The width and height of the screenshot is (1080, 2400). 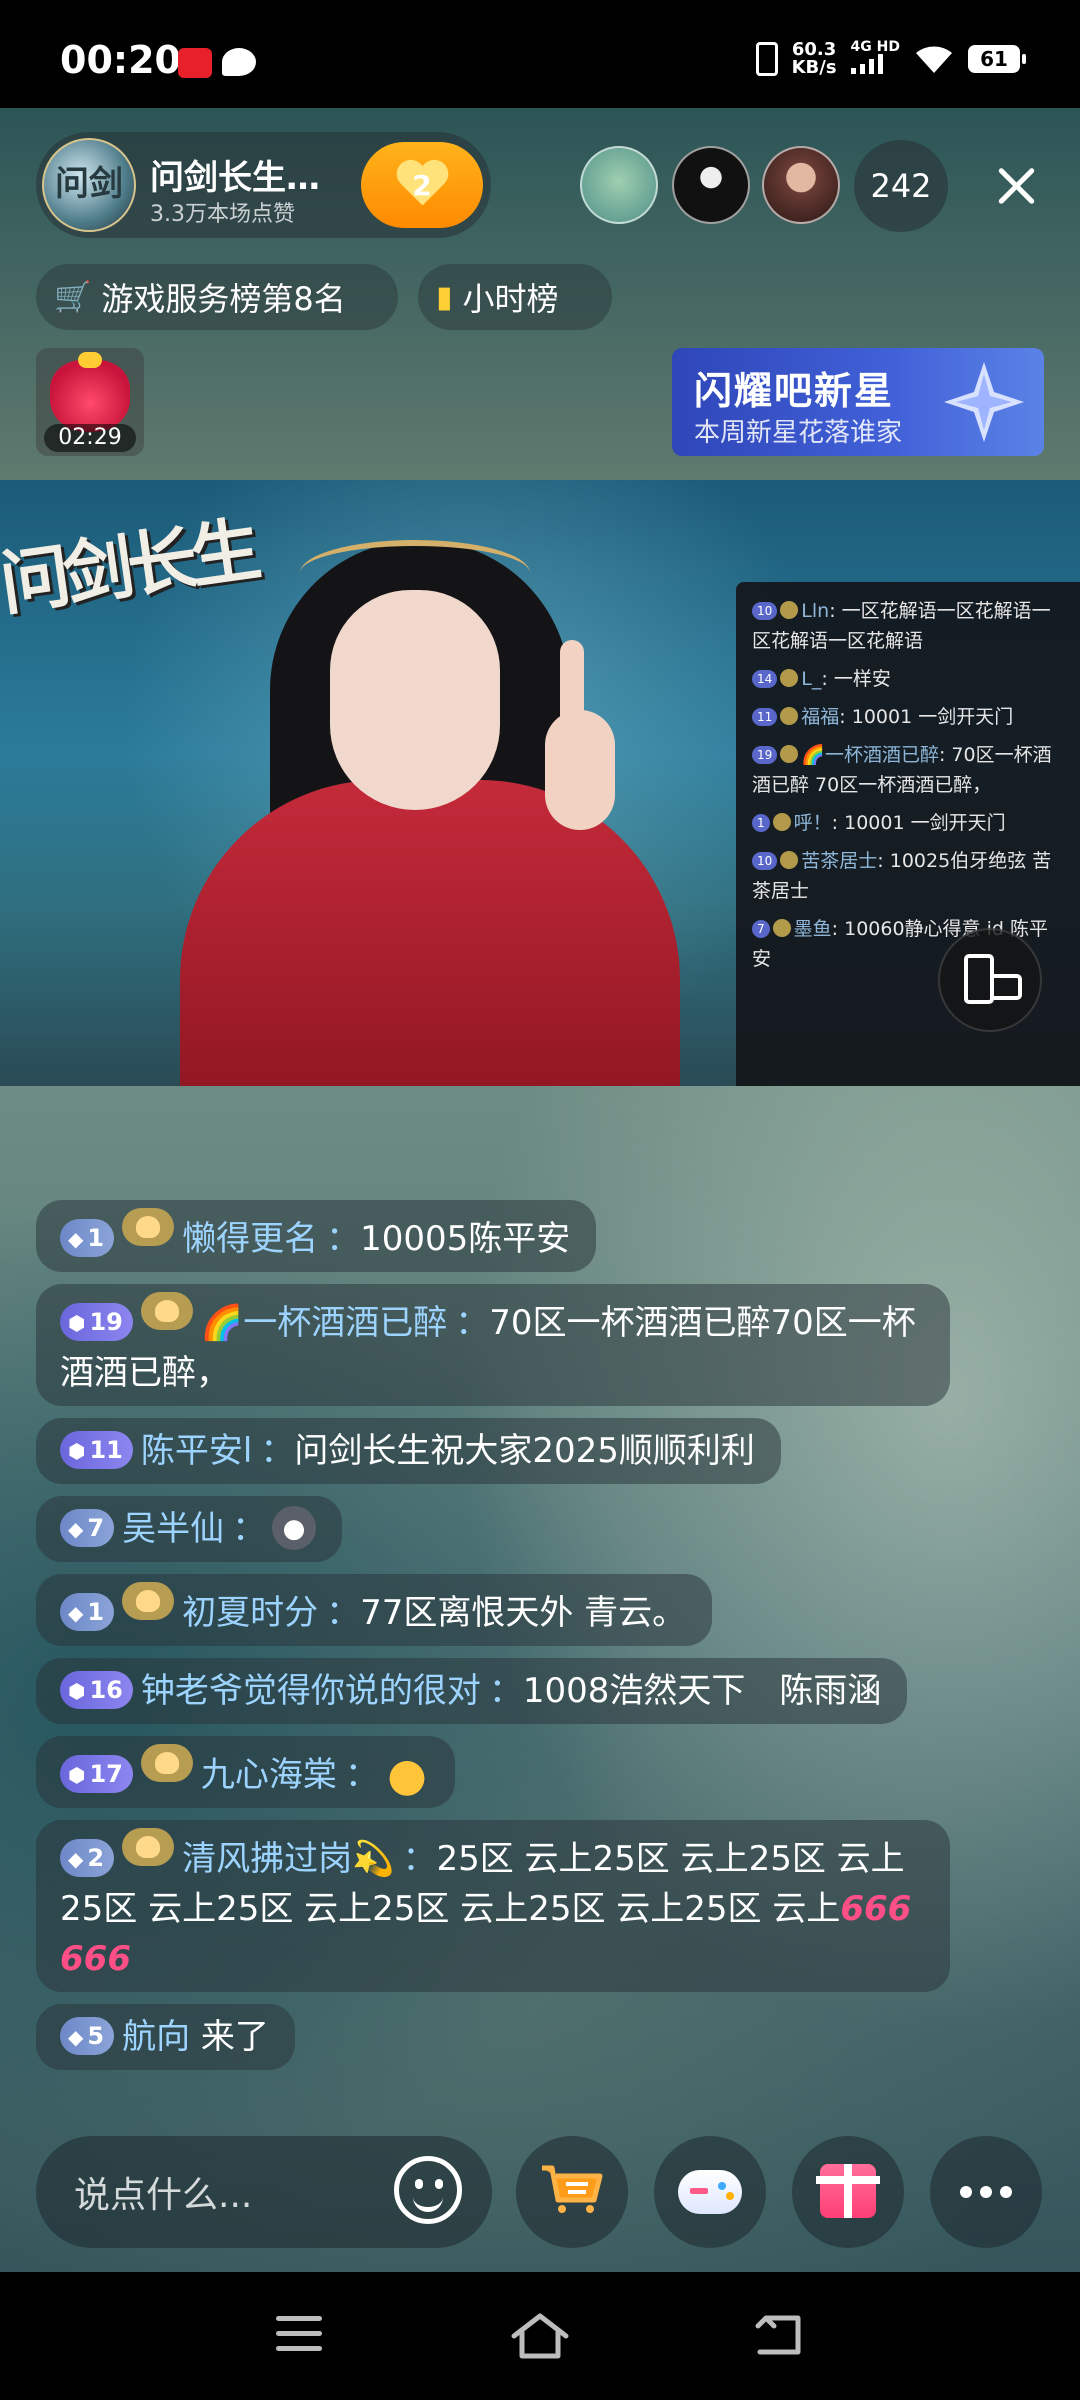 I want to click on overlay-username: L_, so click(x=811, y=679).